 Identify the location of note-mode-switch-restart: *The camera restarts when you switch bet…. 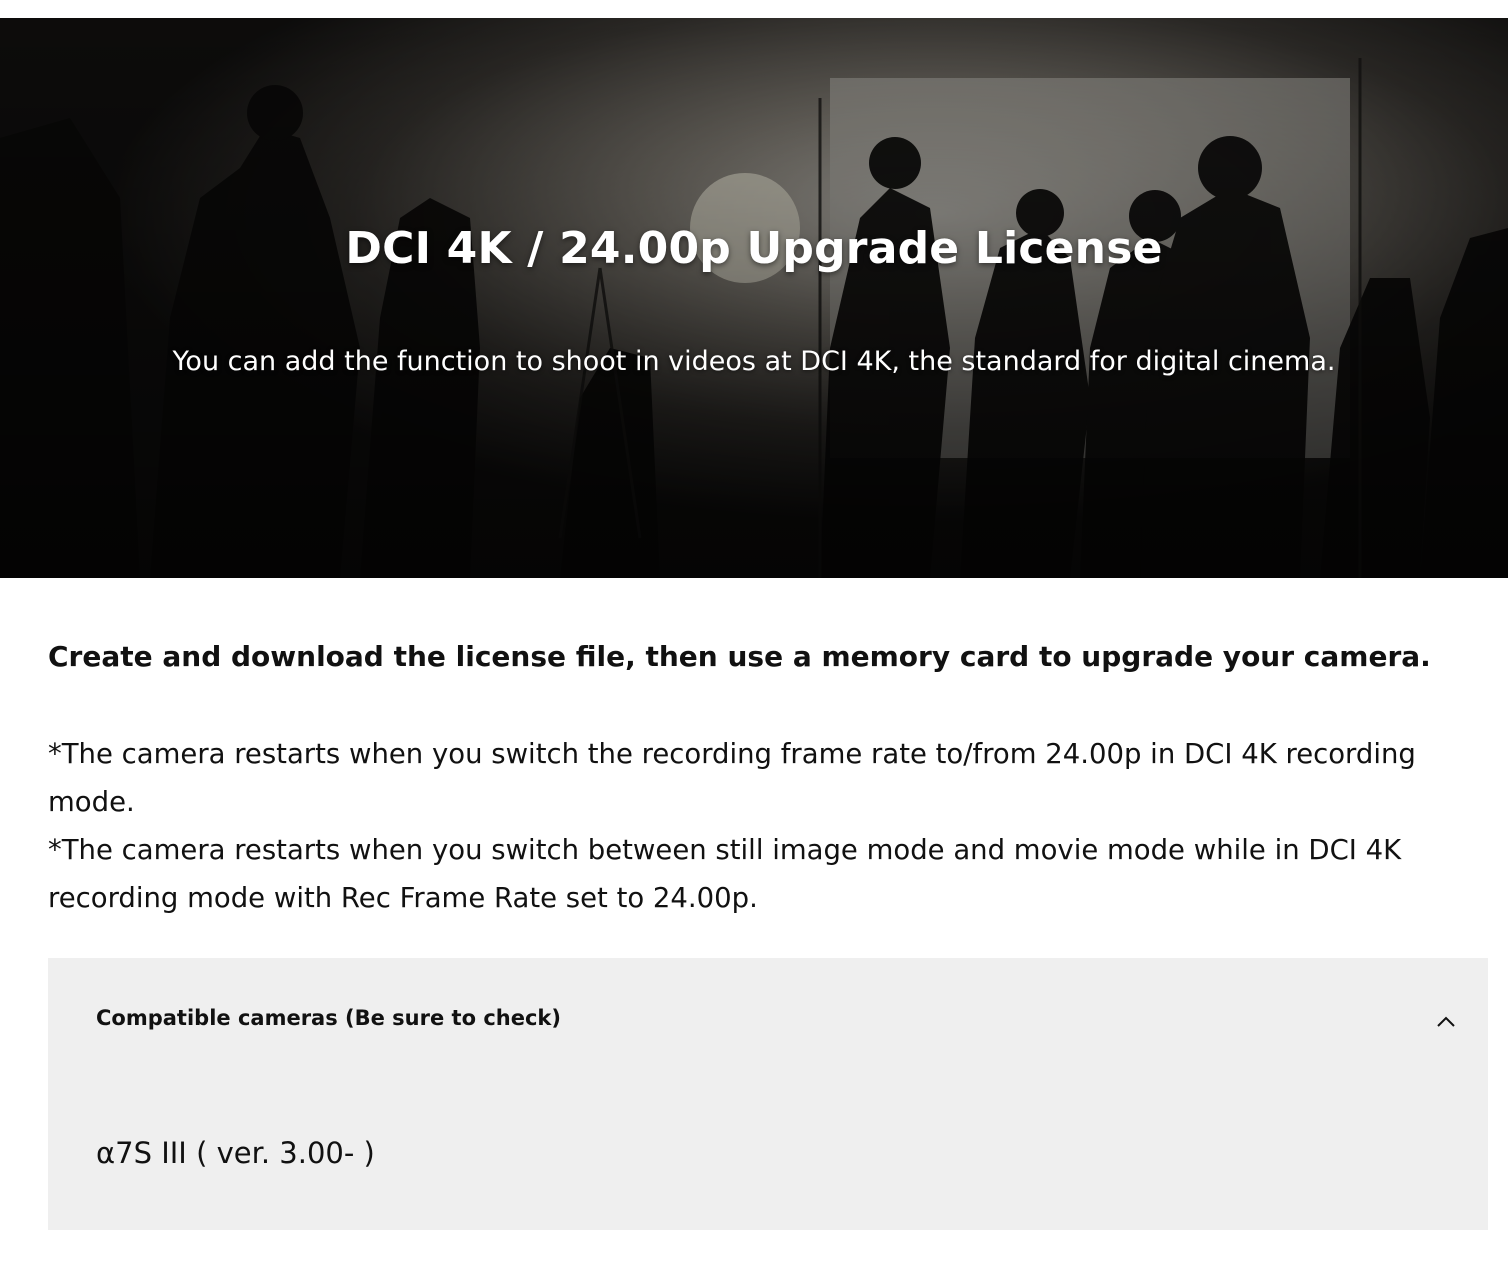
(725, 874).